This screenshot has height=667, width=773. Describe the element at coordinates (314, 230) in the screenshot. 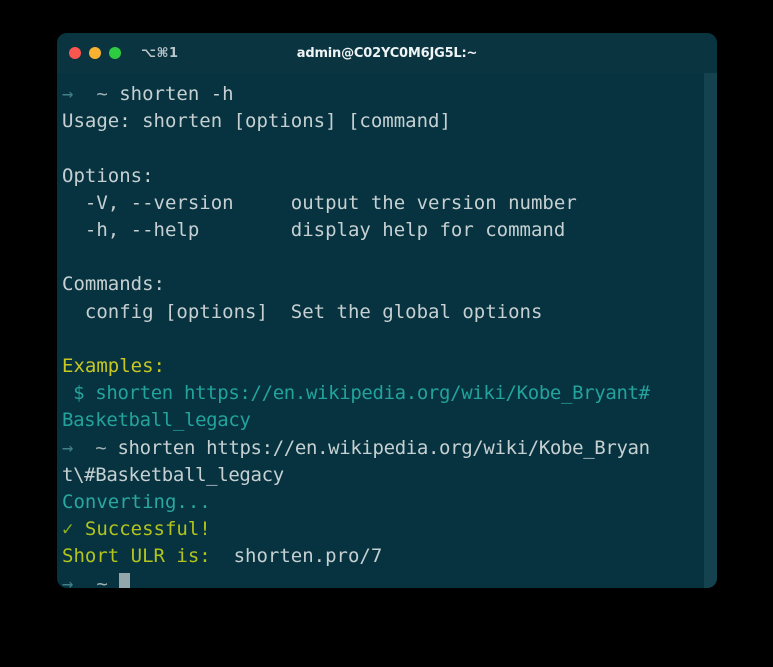

I see `terminal-text-option-help-0: -h, --help display help for command` at that location.